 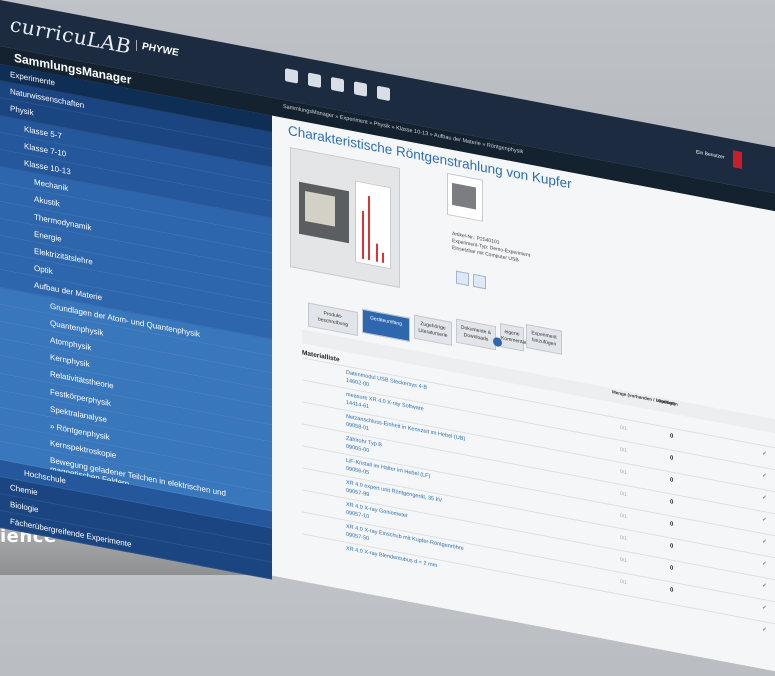 What do you see at coordinates (462, 278) in the screenshot?
I see `print-button` at bounding box center [462, 278].